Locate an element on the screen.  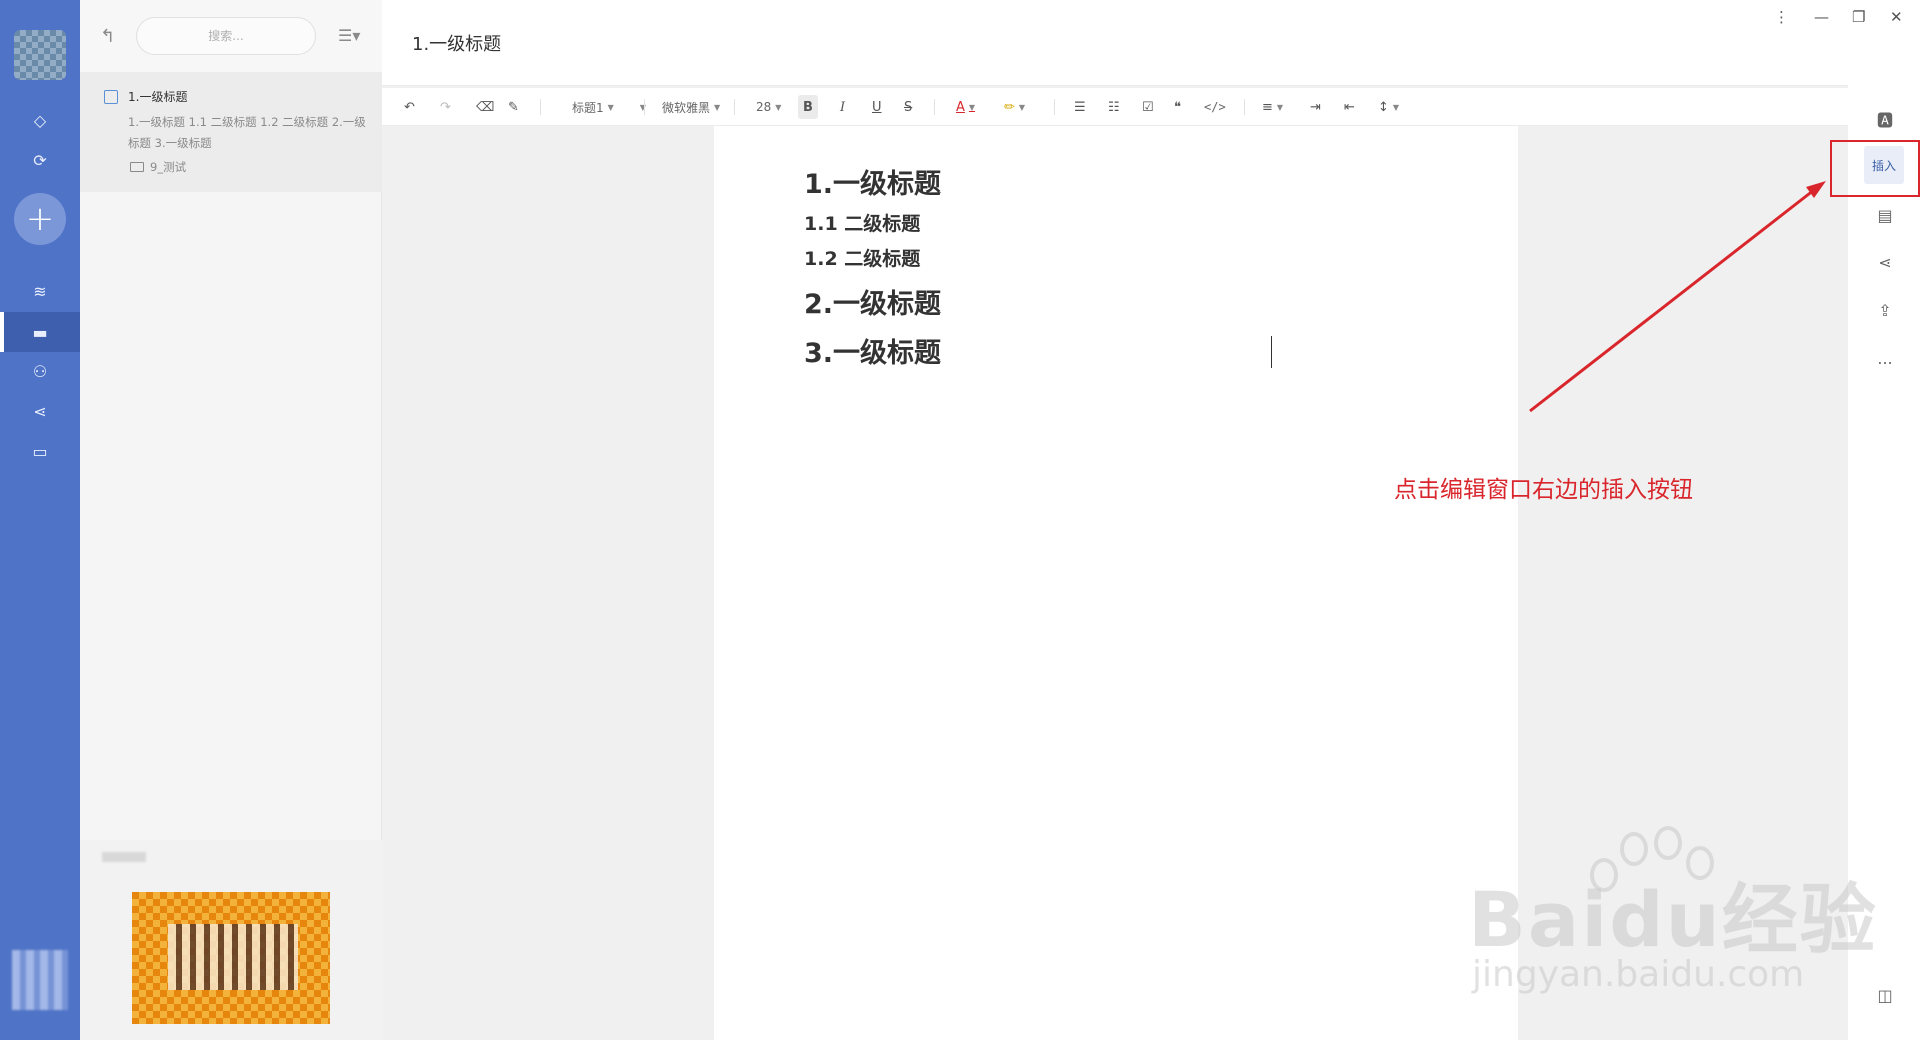
highlight-button: ✏ ▼ is located at coordinates (1014, 107).